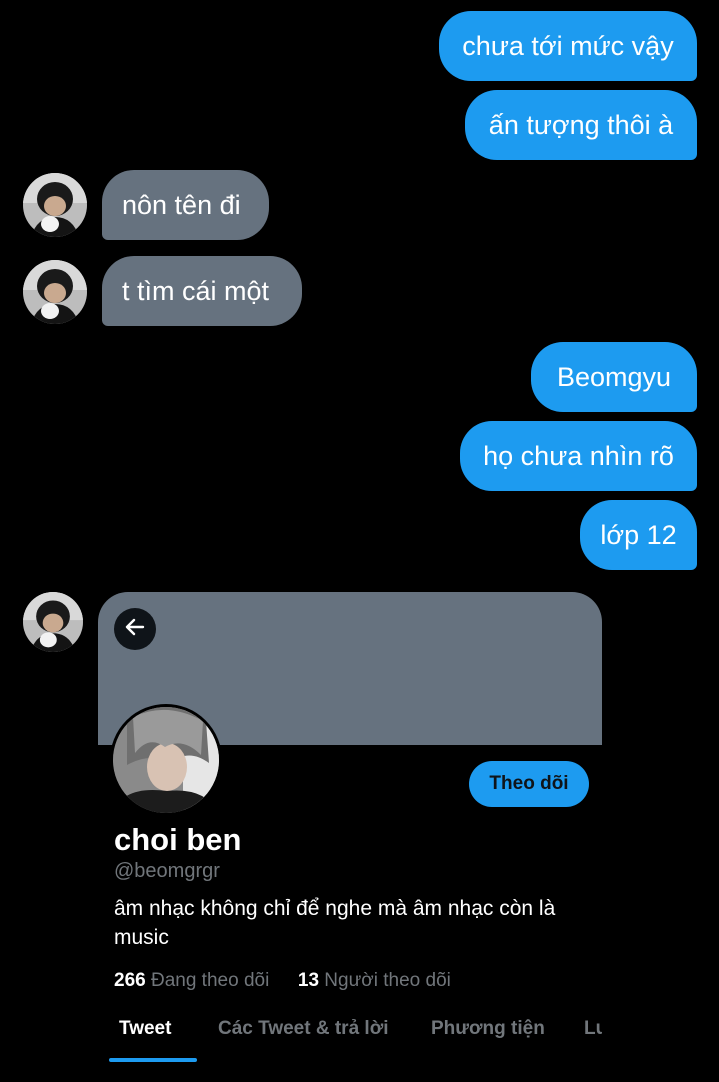 This screenshot has width=719, height=1082. I want to click on profile-avatar, so click(166, 760).